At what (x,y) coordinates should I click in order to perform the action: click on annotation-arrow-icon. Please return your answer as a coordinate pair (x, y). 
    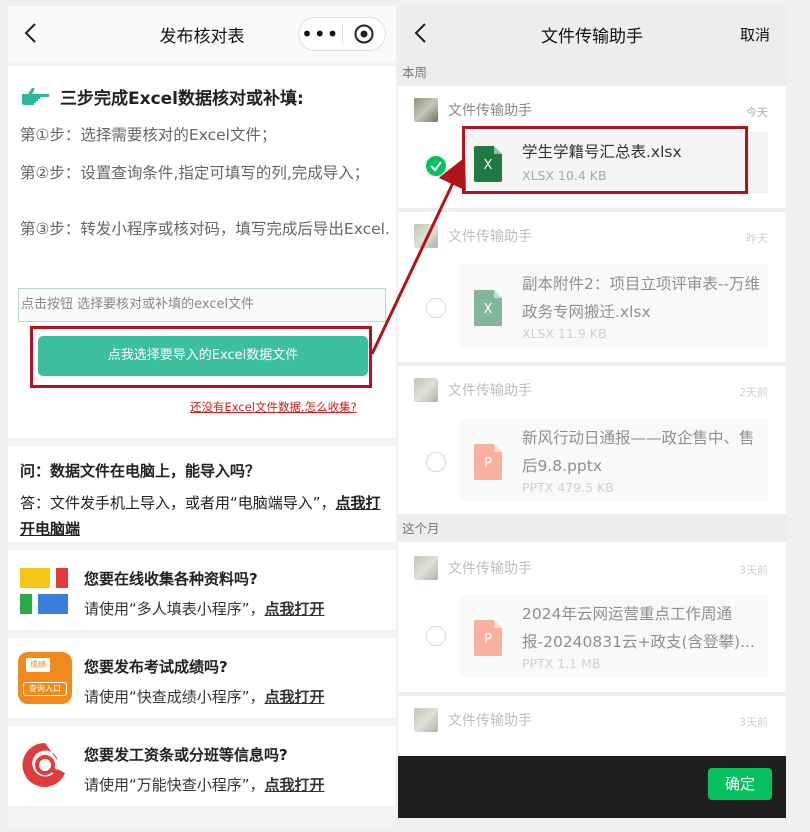
    Looking at the image, I should click on (418, 256).